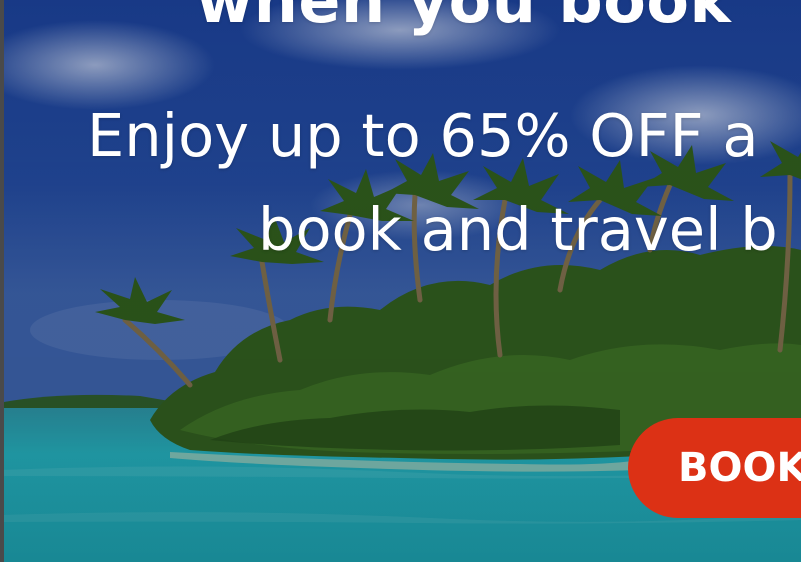 The height and width of the screenshot is (562, 801). Describe the element at coordinates (714, 468) in the screenshot. I see `book-button: BOOK` at that location.